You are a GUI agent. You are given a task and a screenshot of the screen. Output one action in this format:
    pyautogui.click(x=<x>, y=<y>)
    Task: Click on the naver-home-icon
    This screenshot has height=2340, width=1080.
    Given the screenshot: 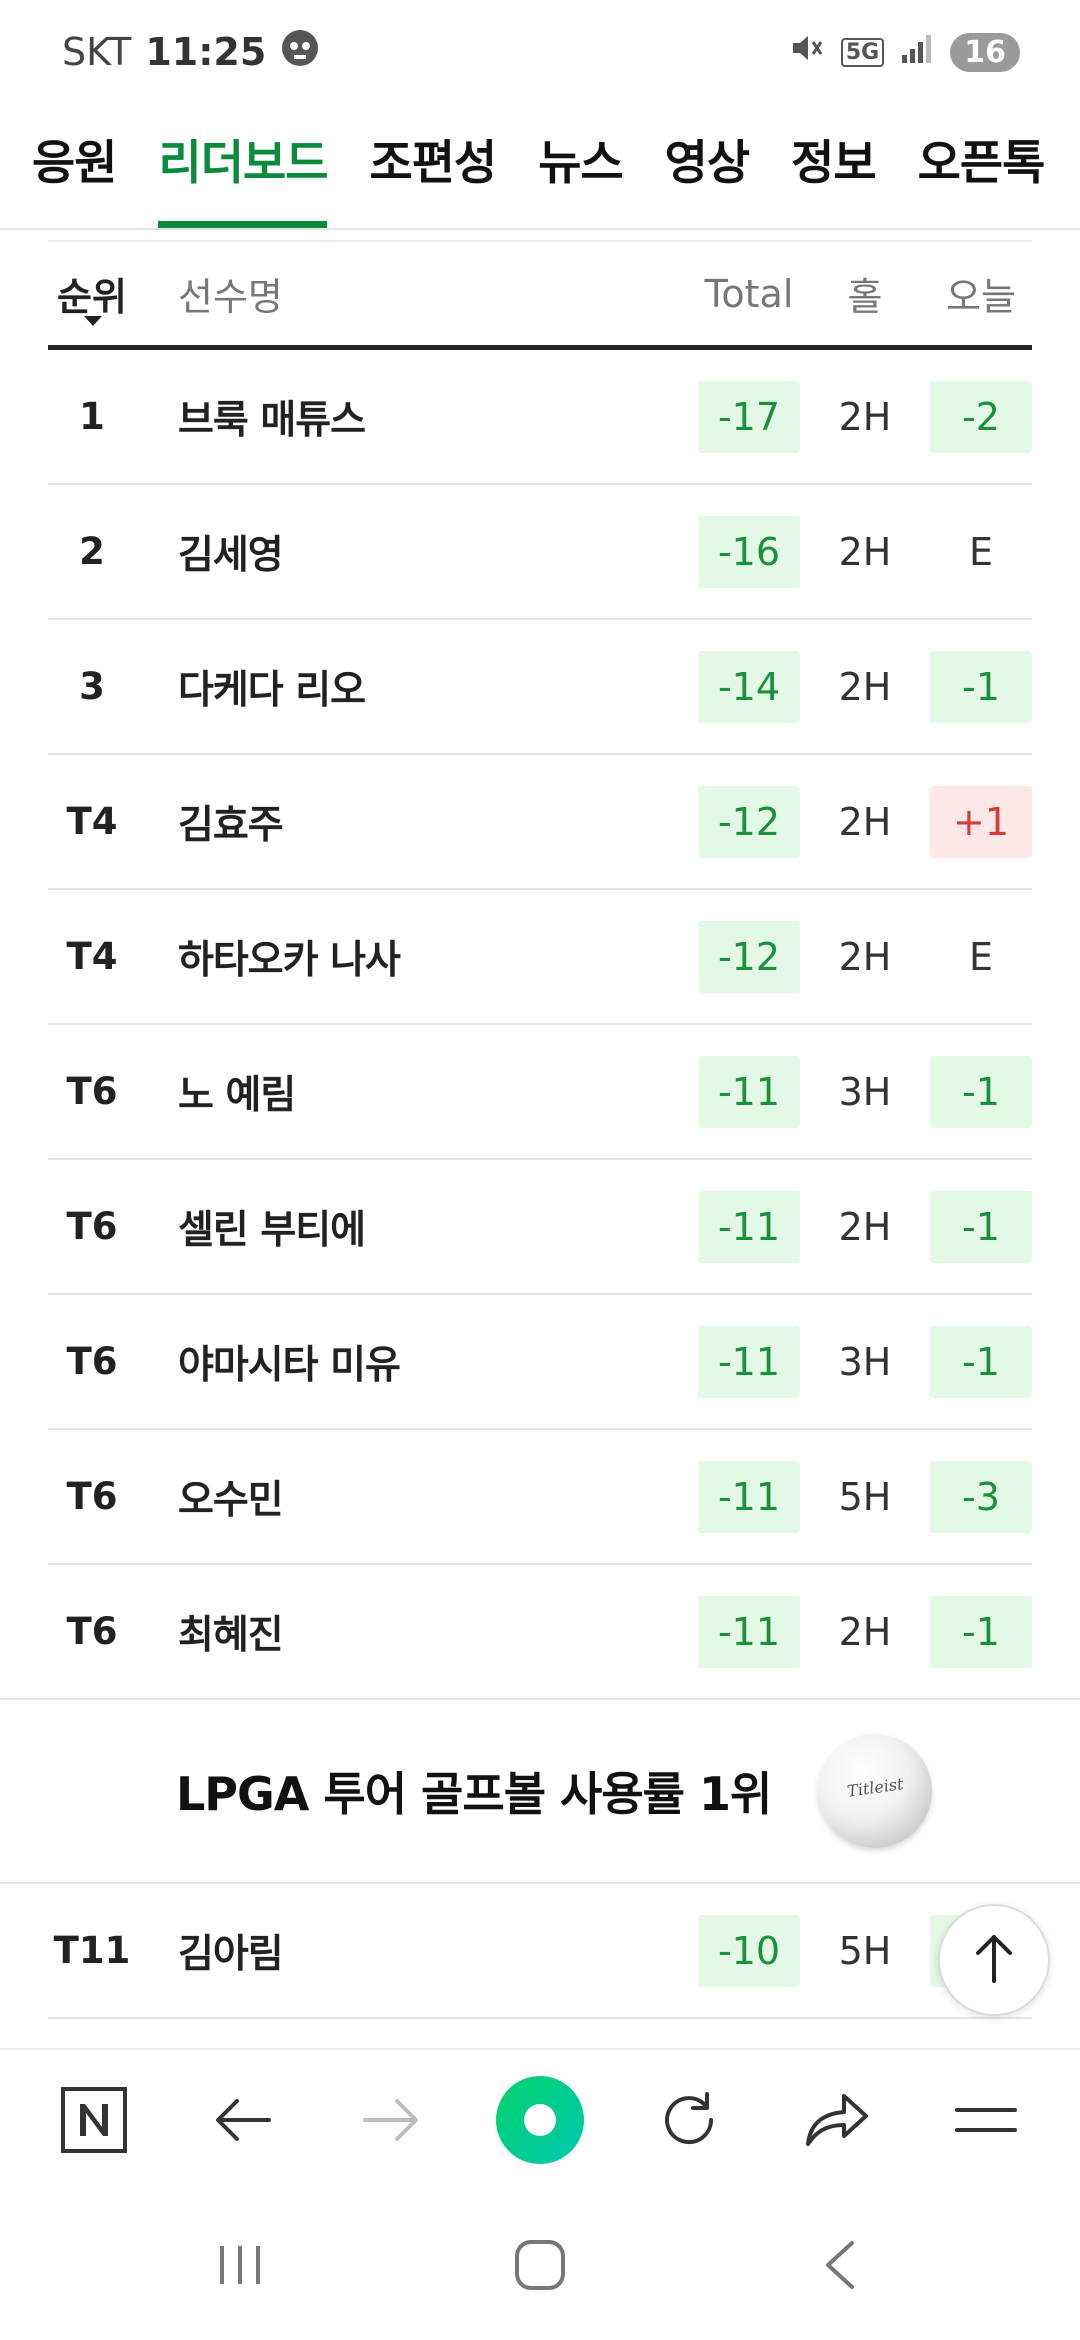 What is the action you would take?
    pyautogui.click(x=94, y=2122)
    